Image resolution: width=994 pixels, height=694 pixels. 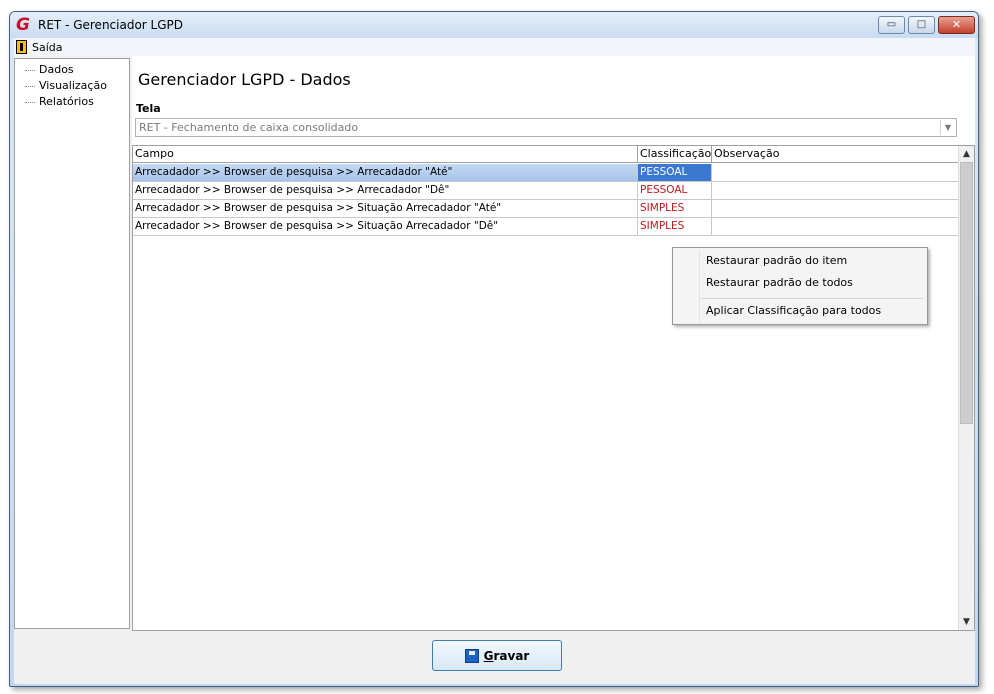 I want to click on menu-bar: Saída, so click(x=494, y=47).